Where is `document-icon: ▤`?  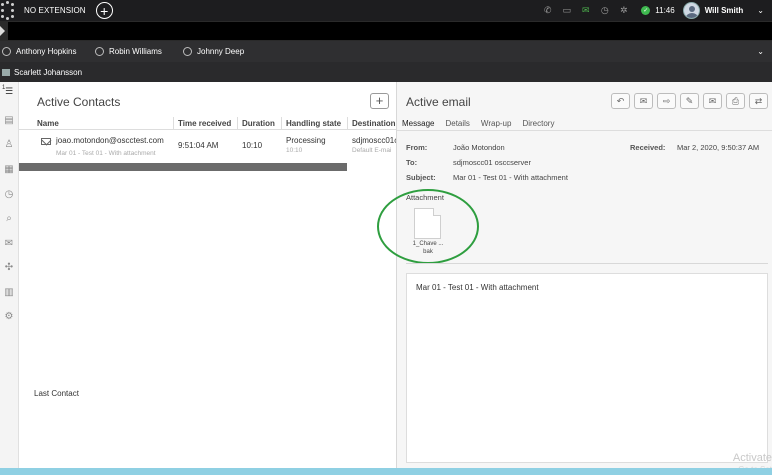
document-icon: ▤ is located at coordinates (9, 121).